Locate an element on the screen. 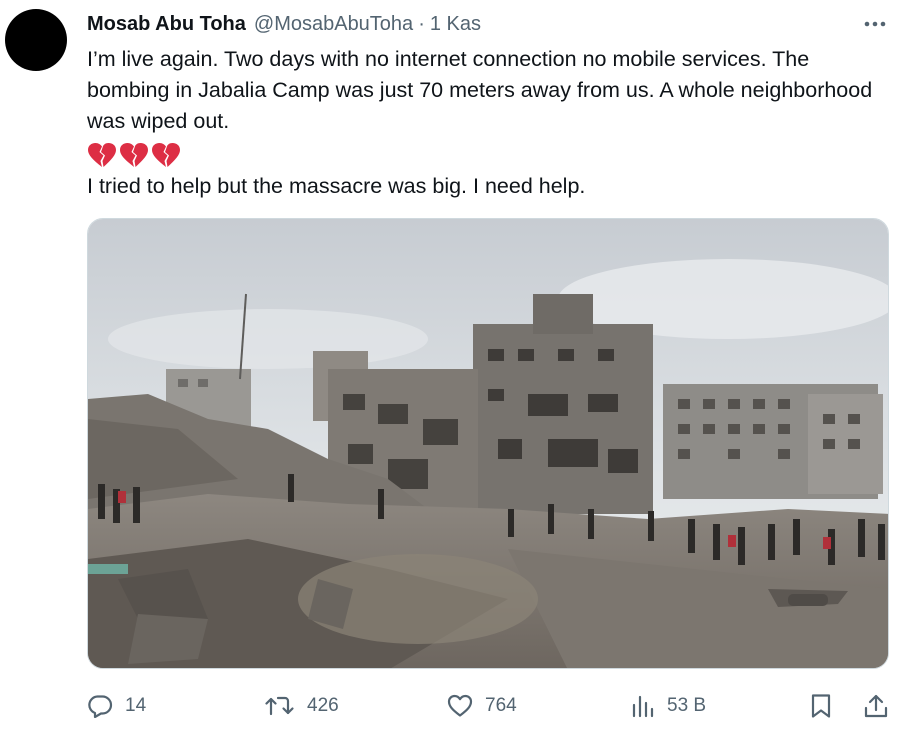 This screenshot has width=917, height=738. repost-button: 426 is located at coordinates (302, 706).